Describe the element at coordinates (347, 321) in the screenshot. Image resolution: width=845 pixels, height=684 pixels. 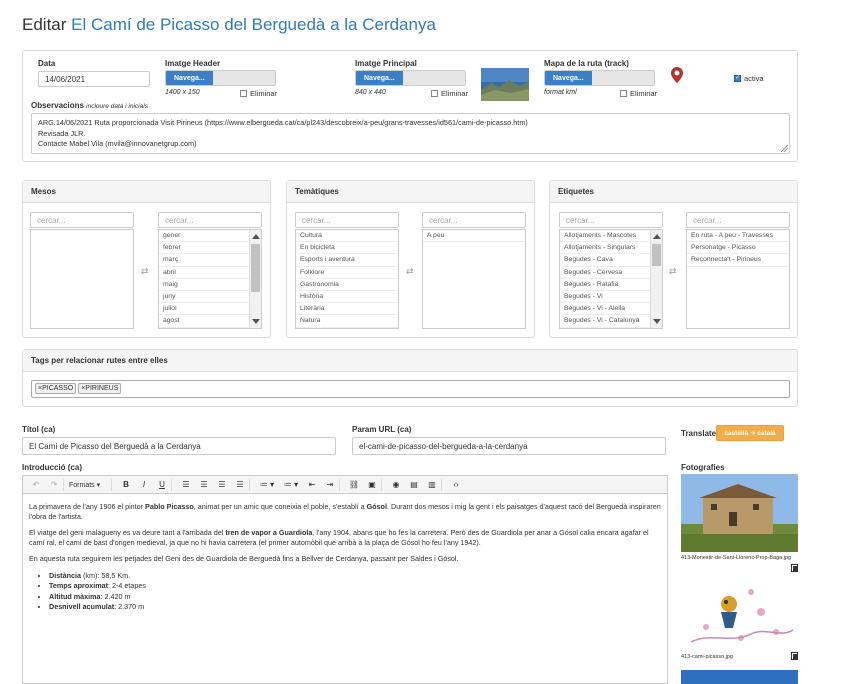
I see `list-item: Natura` at that location.